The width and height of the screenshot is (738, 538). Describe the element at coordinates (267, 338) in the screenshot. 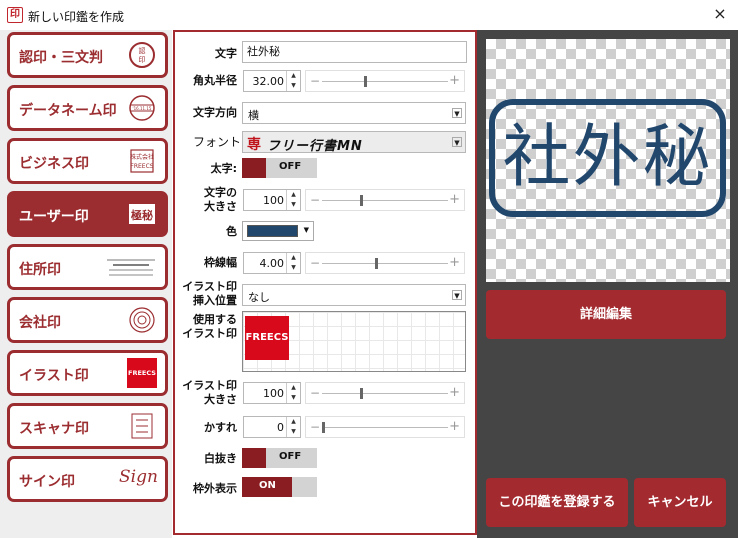

I see `illust-selected-freecs: FREECS` at that location.